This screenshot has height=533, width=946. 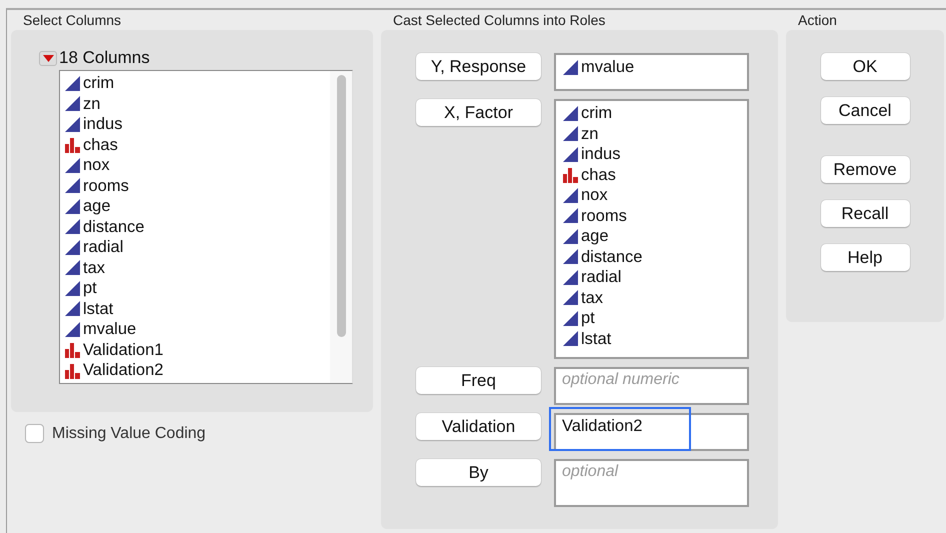 What do you see at coordinates (590, 471) in the screenshot?
I see `placeholder-text: optional` at bounding box center [590, 471].